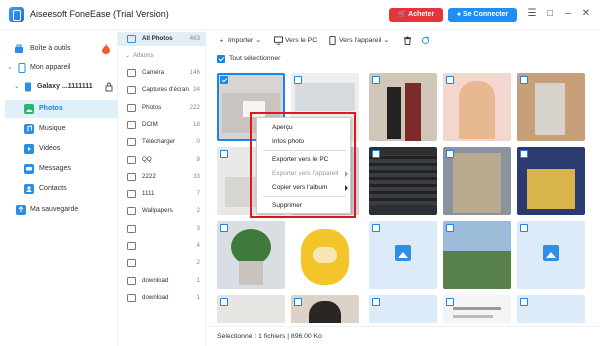 The image size is (600, 346). I want to click on sidebar-item-contacts: Contacts, so click(59, 189).